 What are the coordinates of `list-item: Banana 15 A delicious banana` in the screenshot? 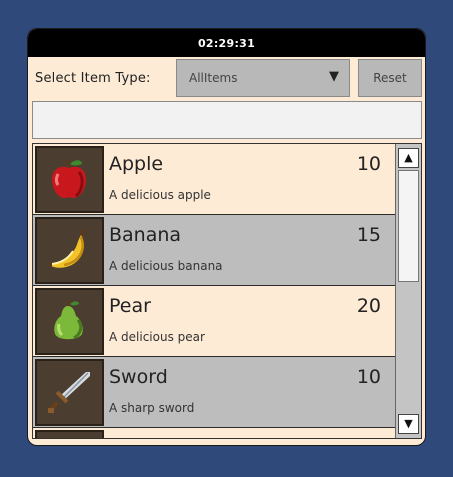 It's located at (214, 250).